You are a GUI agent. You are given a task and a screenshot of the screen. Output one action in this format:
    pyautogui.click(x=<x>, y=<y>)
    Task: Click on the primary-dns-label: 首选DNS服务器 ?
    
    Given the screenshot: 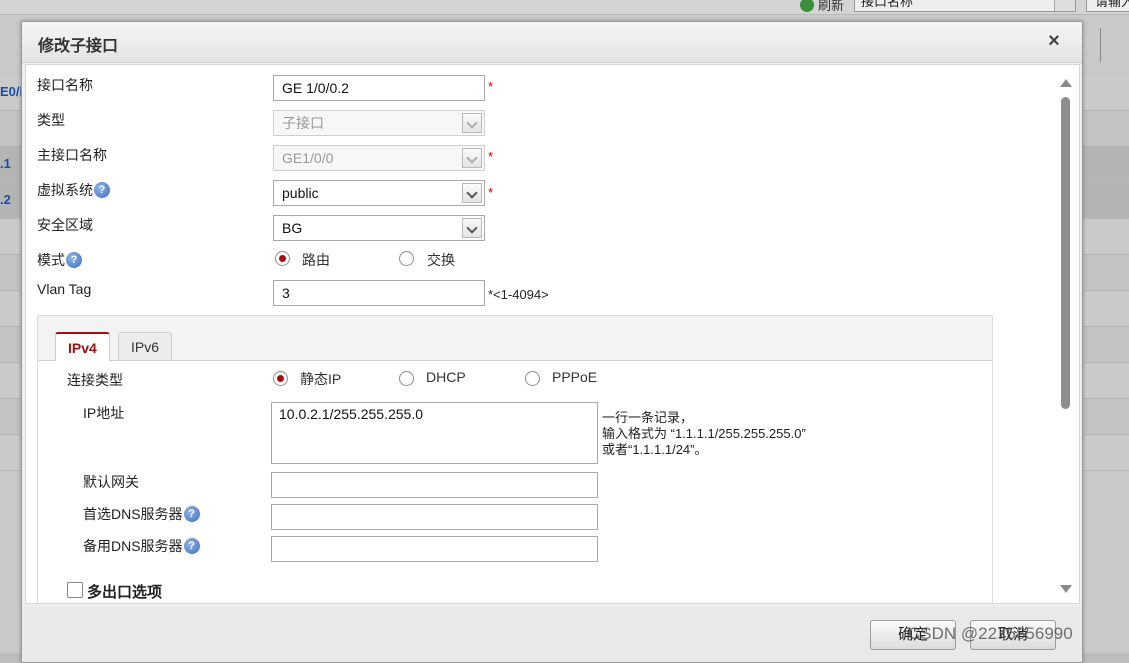 What is the action you would take?
    pyautogui.click(x=141, y=514)
    